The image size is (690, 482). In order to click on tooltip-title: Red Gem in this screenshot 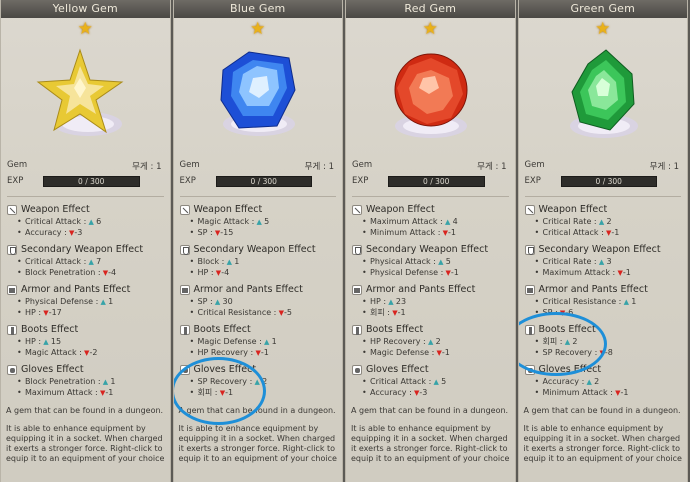, I will do `click(430, 9)`.